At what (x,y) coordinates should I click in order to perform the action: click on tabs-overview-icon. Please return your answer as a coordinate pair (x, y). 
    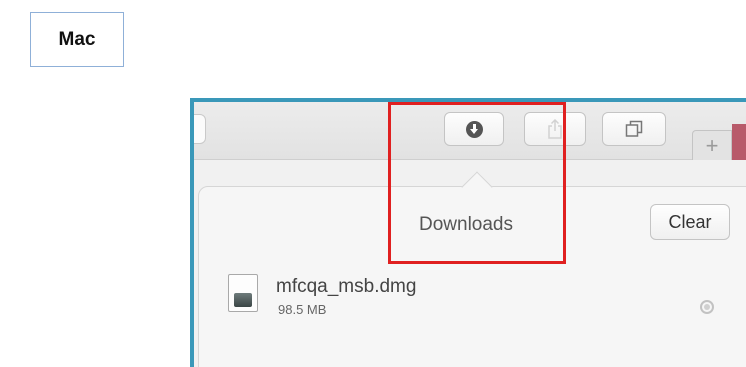
    Looking at the image, I should click on (634, 128).